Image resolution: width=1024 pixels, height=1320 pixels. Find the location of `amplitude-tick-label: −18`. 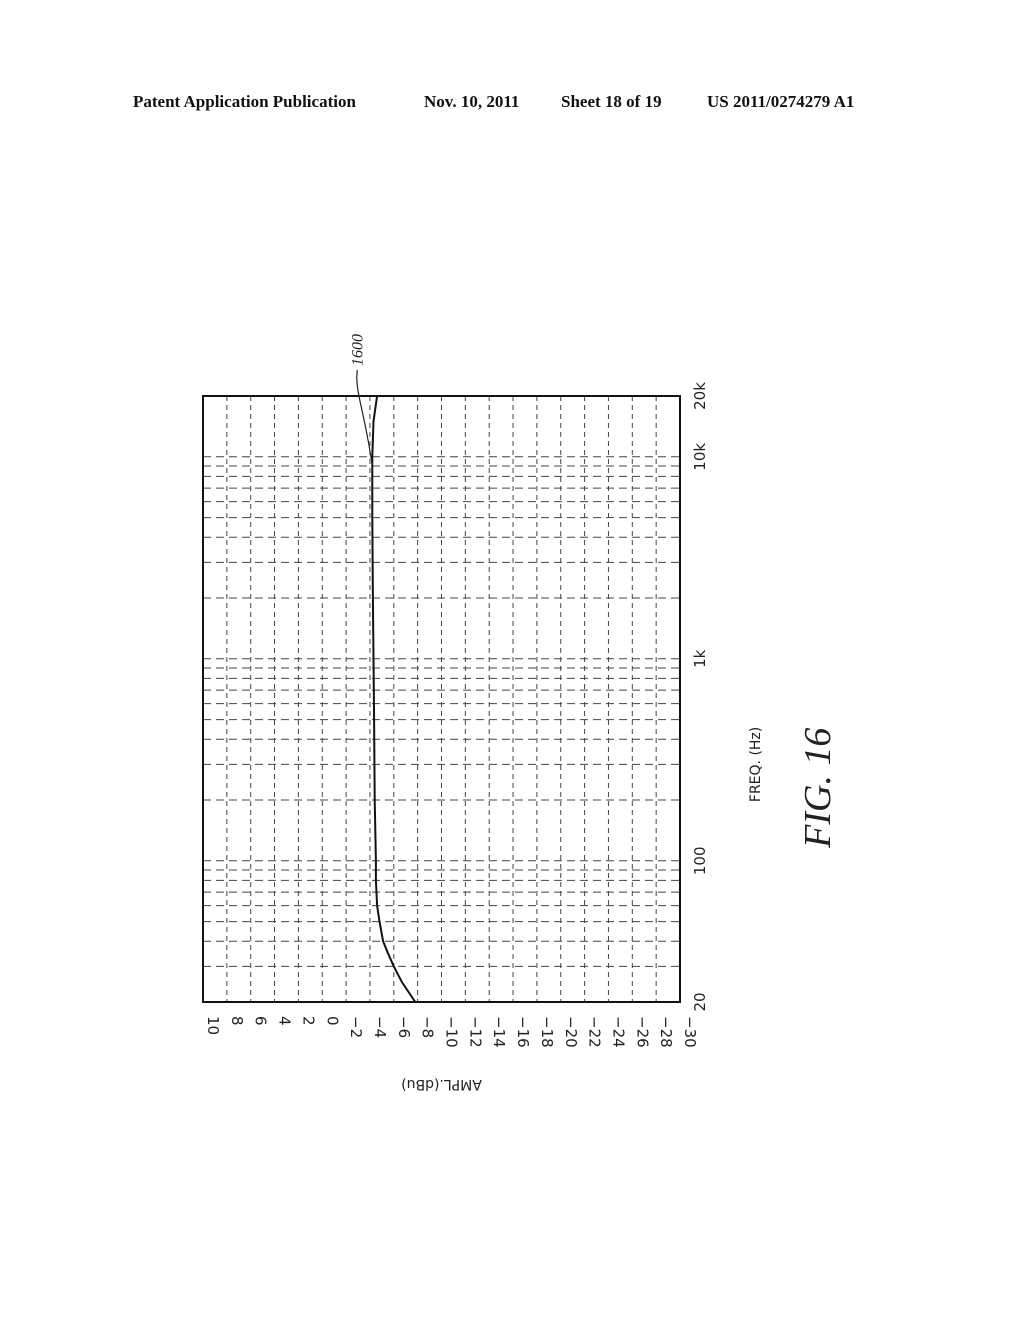

amplitude-tick-label: −18 is located at coordinates (547, 1032).